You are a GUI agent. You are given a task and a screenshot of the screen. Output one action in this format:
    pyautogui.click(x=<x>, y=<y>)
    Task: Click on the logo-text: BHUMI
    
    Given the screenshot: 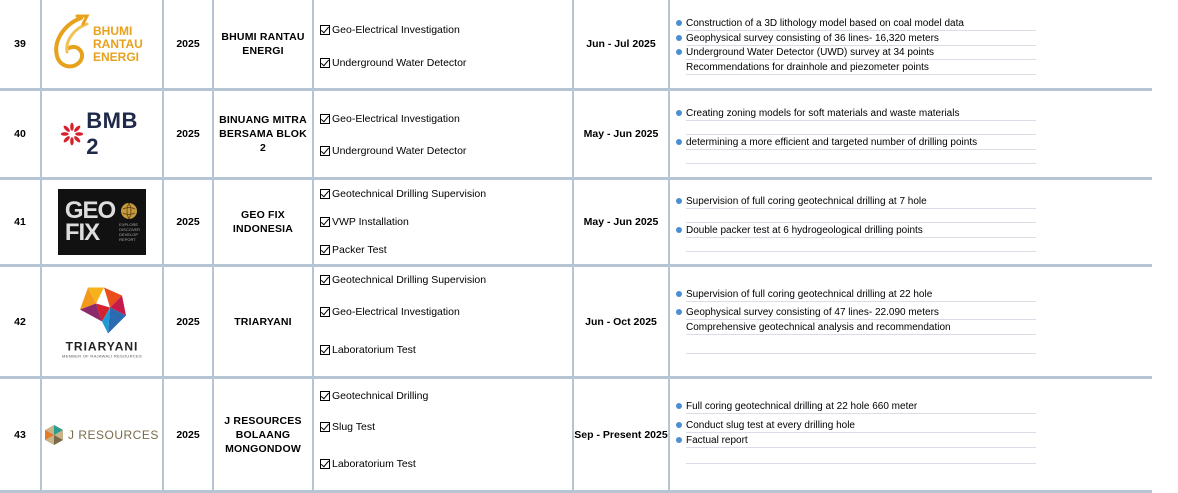 What is the action you would take?
    pyautogui.click(x=113, y=30)
    